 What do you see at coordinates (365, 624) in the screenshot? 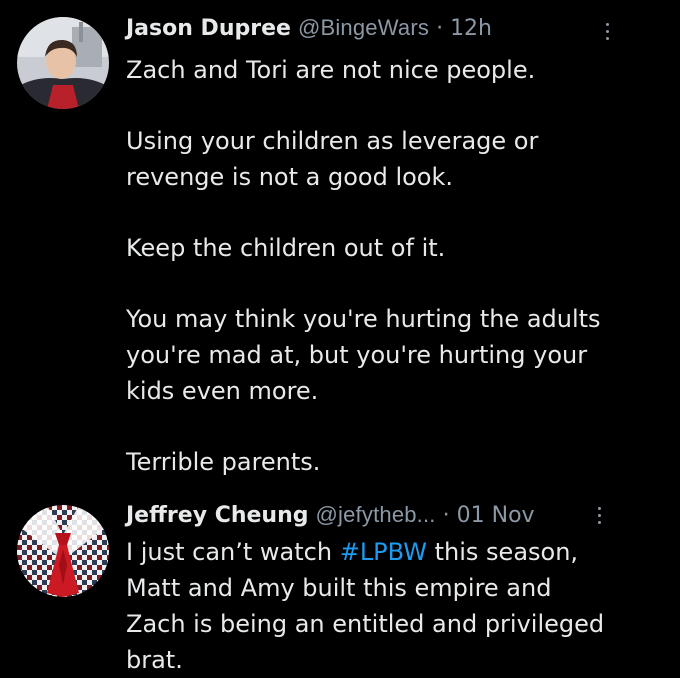
I see `tweet-line: Zach is being an entitled and privileged` at bounding box center [365, 624].